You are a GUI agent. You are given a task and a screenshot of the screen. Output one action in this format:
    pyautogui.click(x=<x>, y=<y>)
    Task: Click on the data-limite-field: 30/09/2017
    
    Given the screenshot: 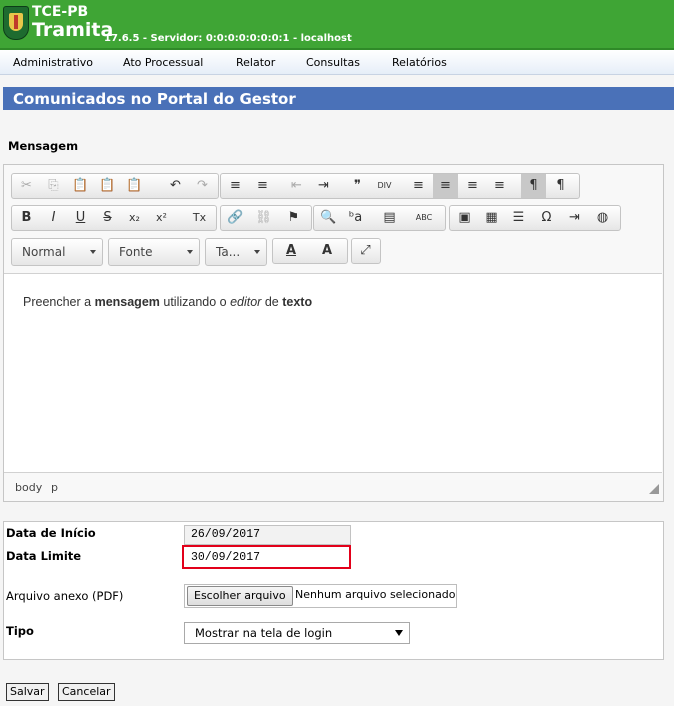 What is the action you would take?
    pyautogui.click(x=266, y=557)
    